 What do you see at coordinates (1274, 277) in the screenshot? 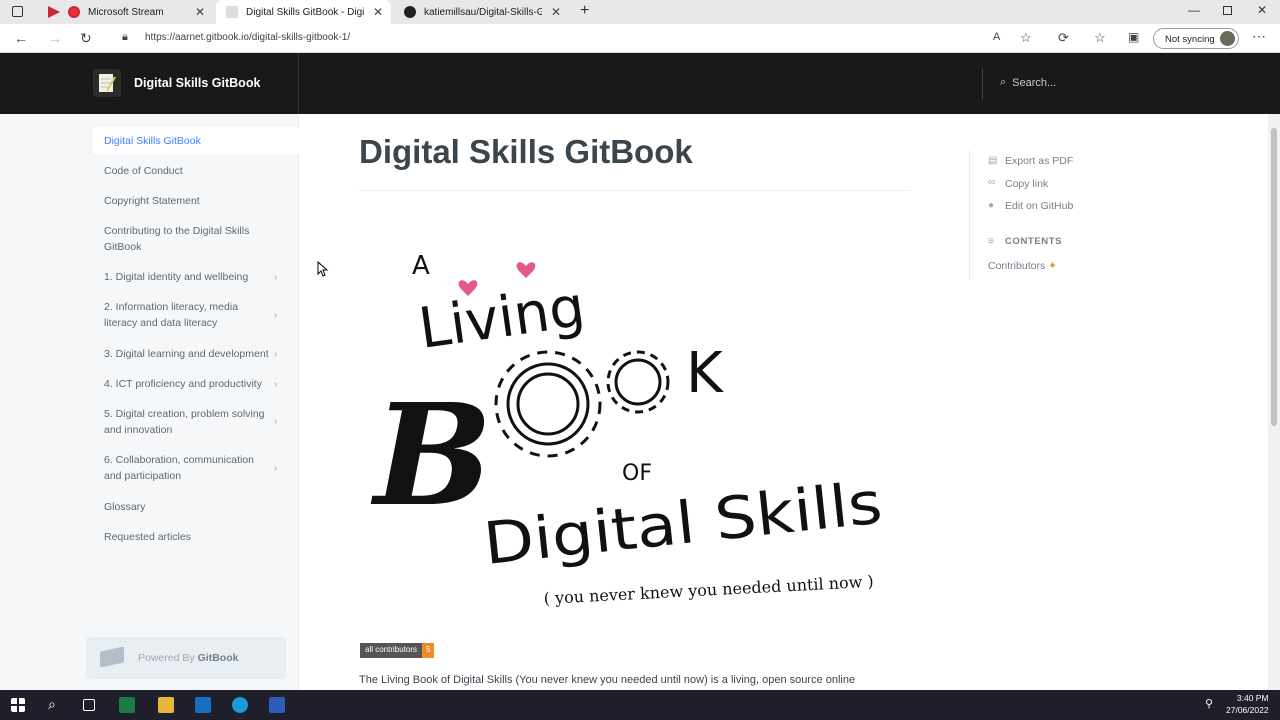
I see `scrollbar-thumb` at bounding box center [1274, 277].